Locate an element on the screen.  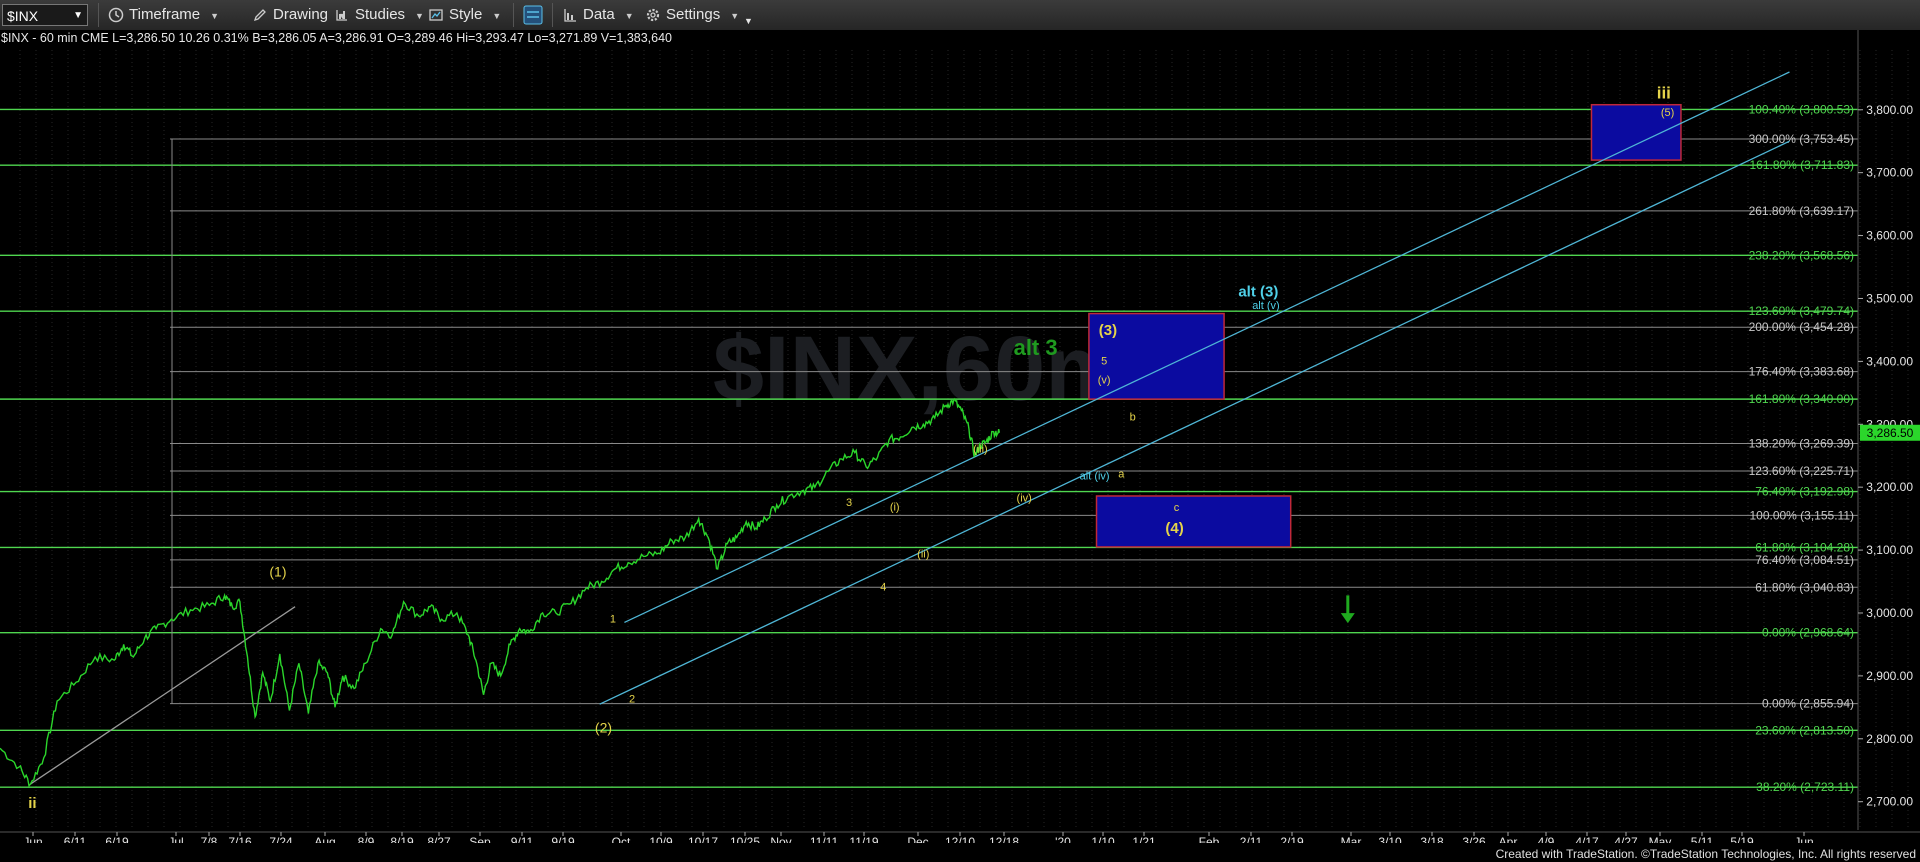
x-tick-label: Feb is located at coordinates (1209, 839).